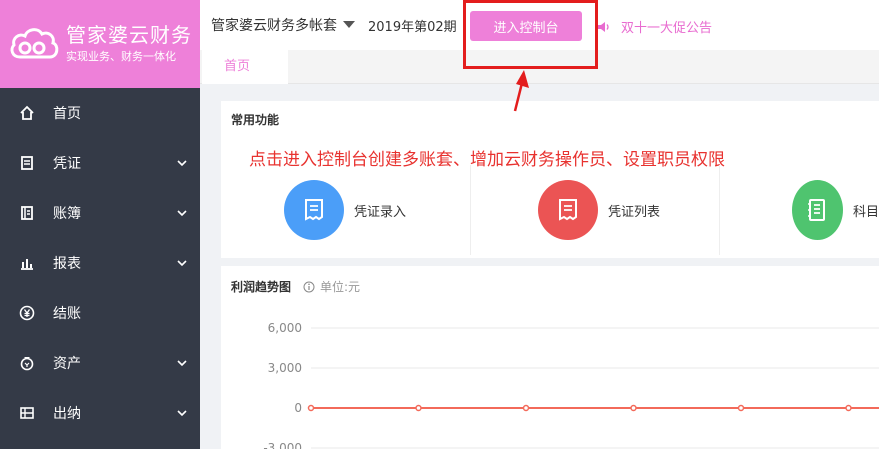  What do you see at coordinates (245, 67) in the screenshot?
I see `tab-home: 首页` at bounding box center [245, 67].